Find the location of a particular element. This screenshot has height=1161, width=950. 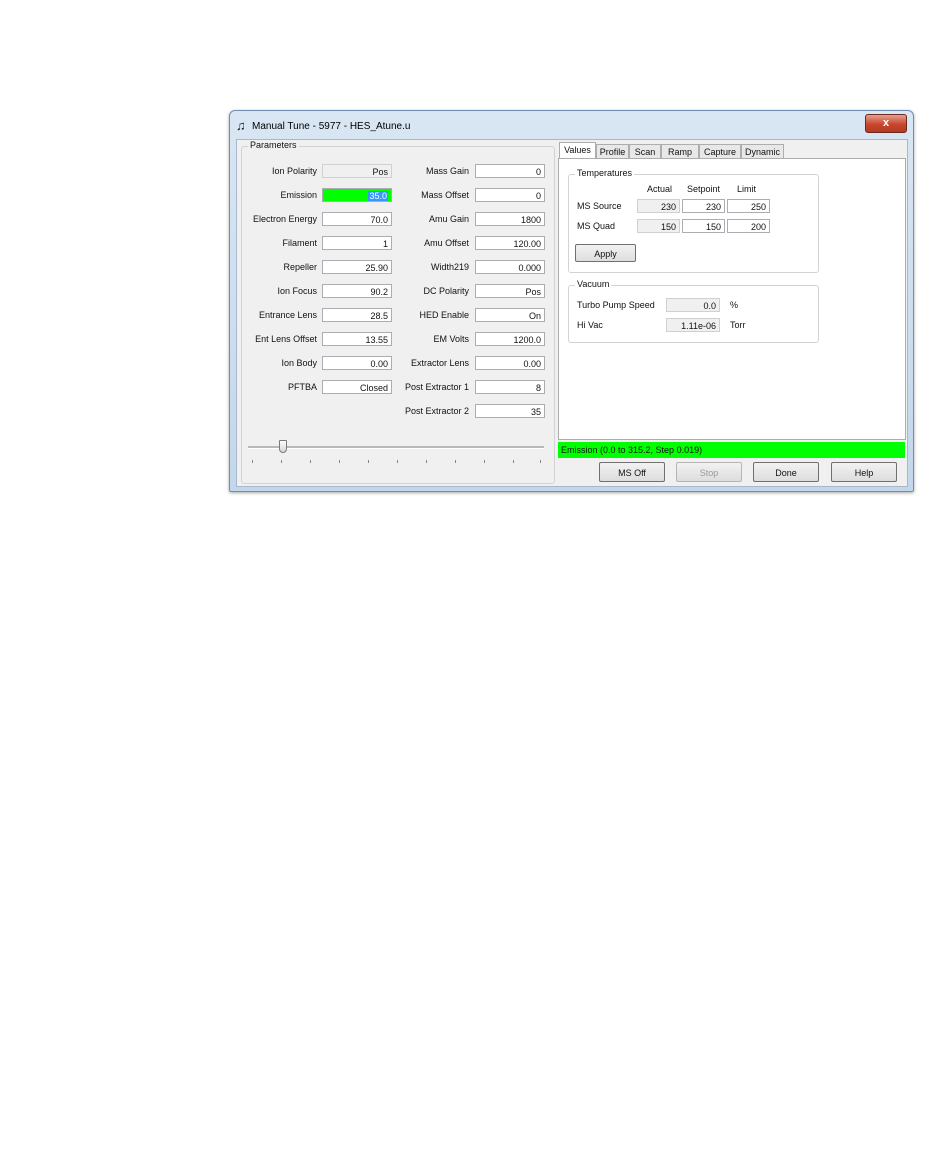

param-label-post-extractor-2: Post Extractor 2 is located at coordinates (436, 411).